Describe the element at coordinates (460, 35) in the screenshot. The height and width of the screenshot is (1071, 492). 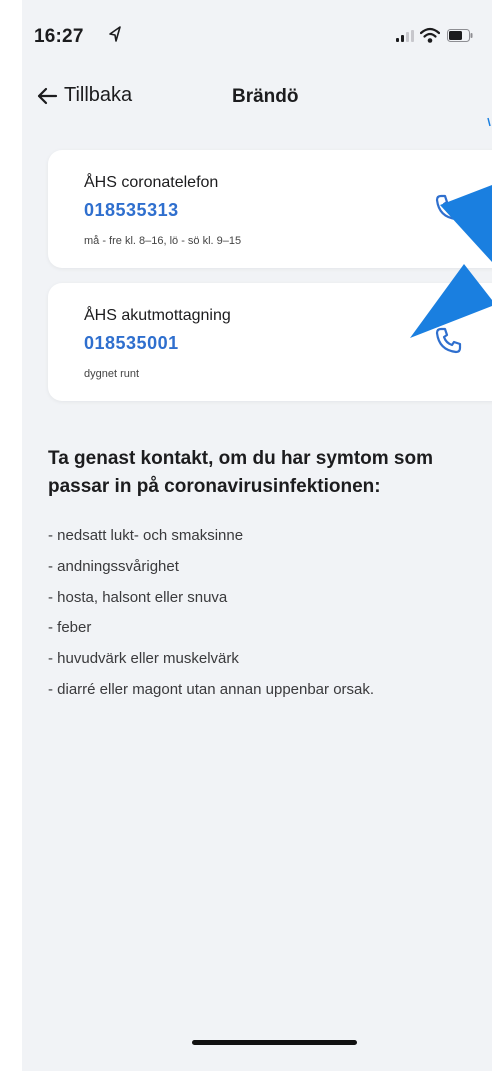
I see `battery-icon` at that location.